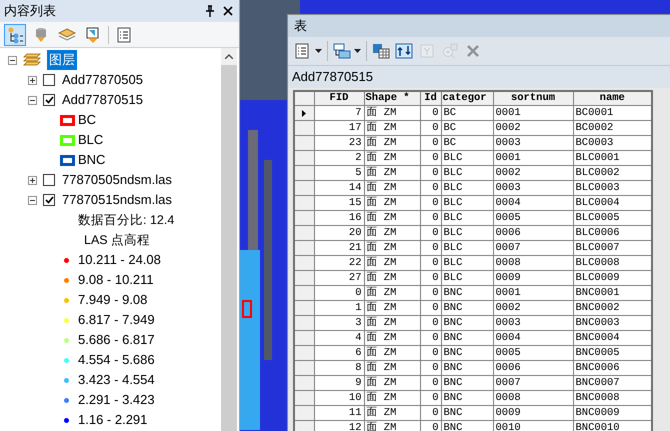 This screenshot has width=670, height=431. What do you see at coordinates (339, 413) in the screenshot?
I see `table-cell: 11` at bounding box center [339, 413].